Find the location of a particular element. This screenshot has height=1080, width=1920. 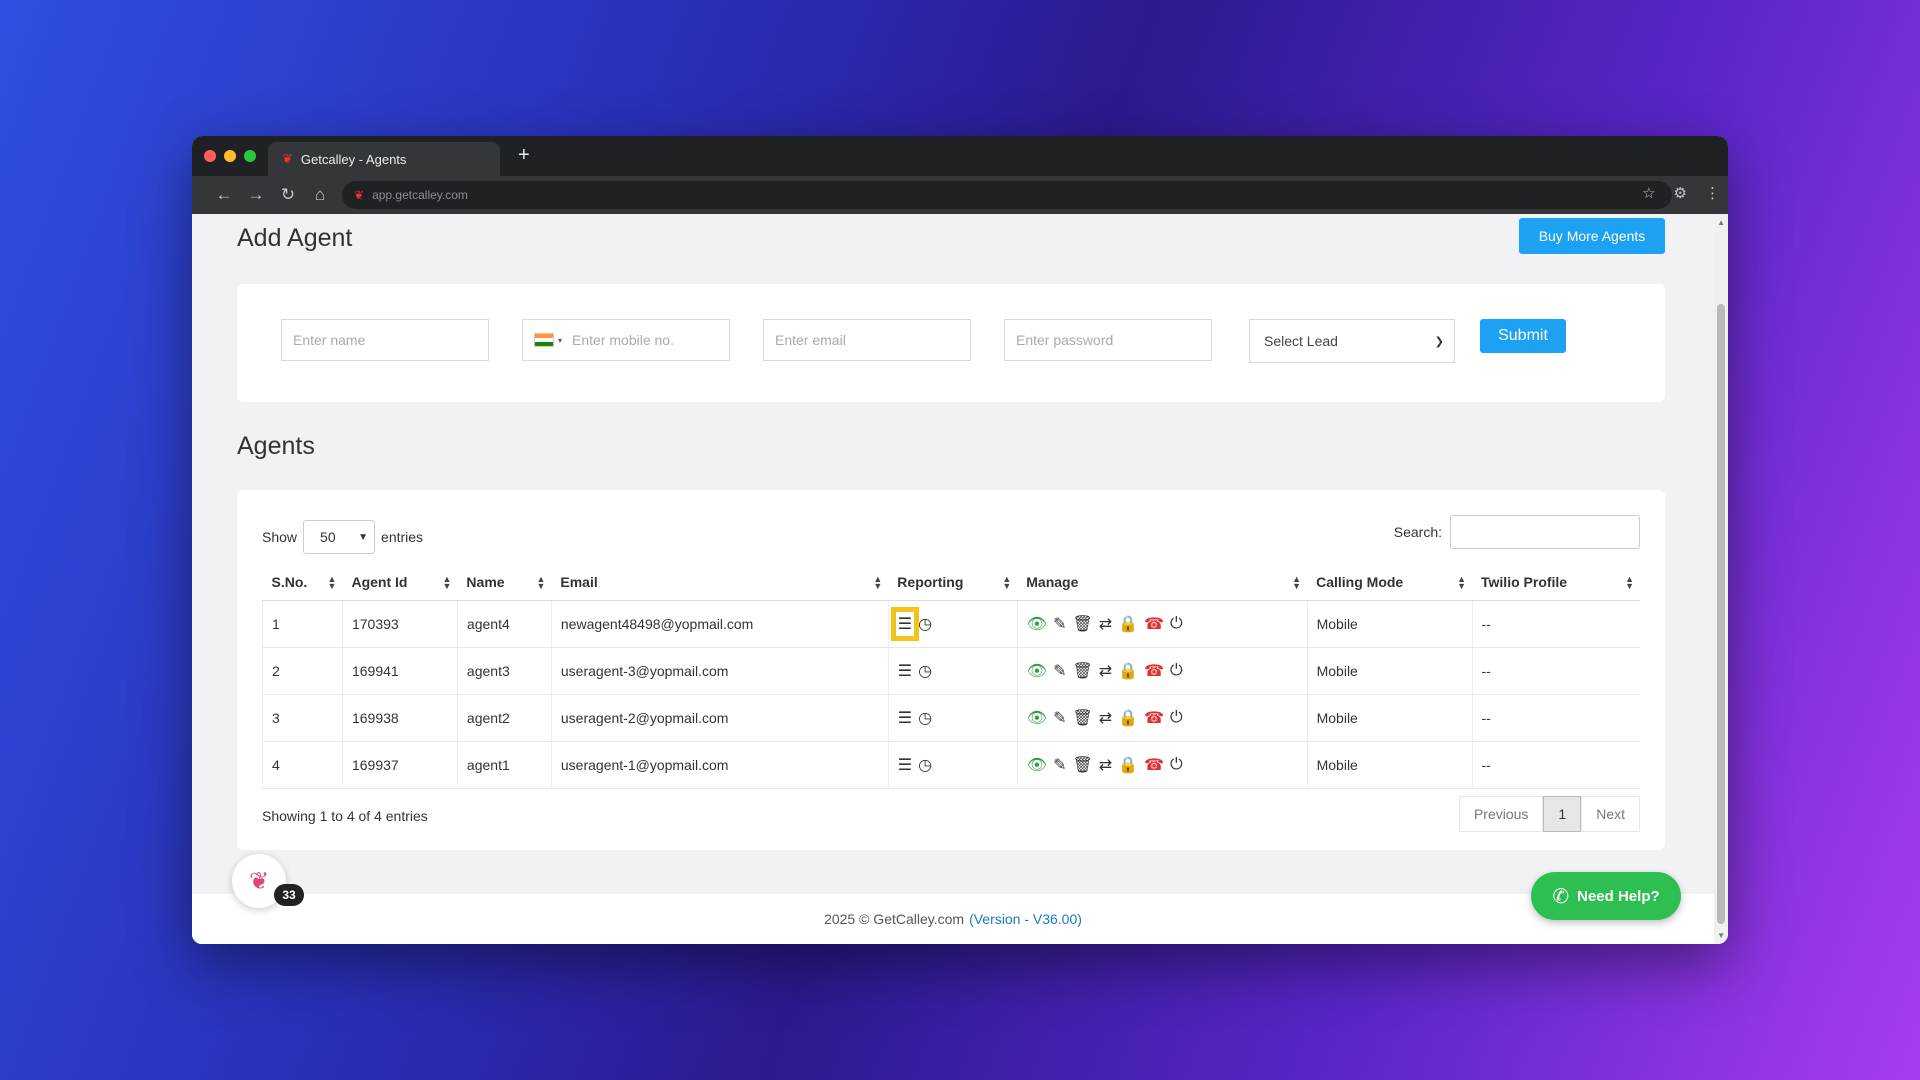

pager-previous: Previous is located at coordinates (1501, 814).